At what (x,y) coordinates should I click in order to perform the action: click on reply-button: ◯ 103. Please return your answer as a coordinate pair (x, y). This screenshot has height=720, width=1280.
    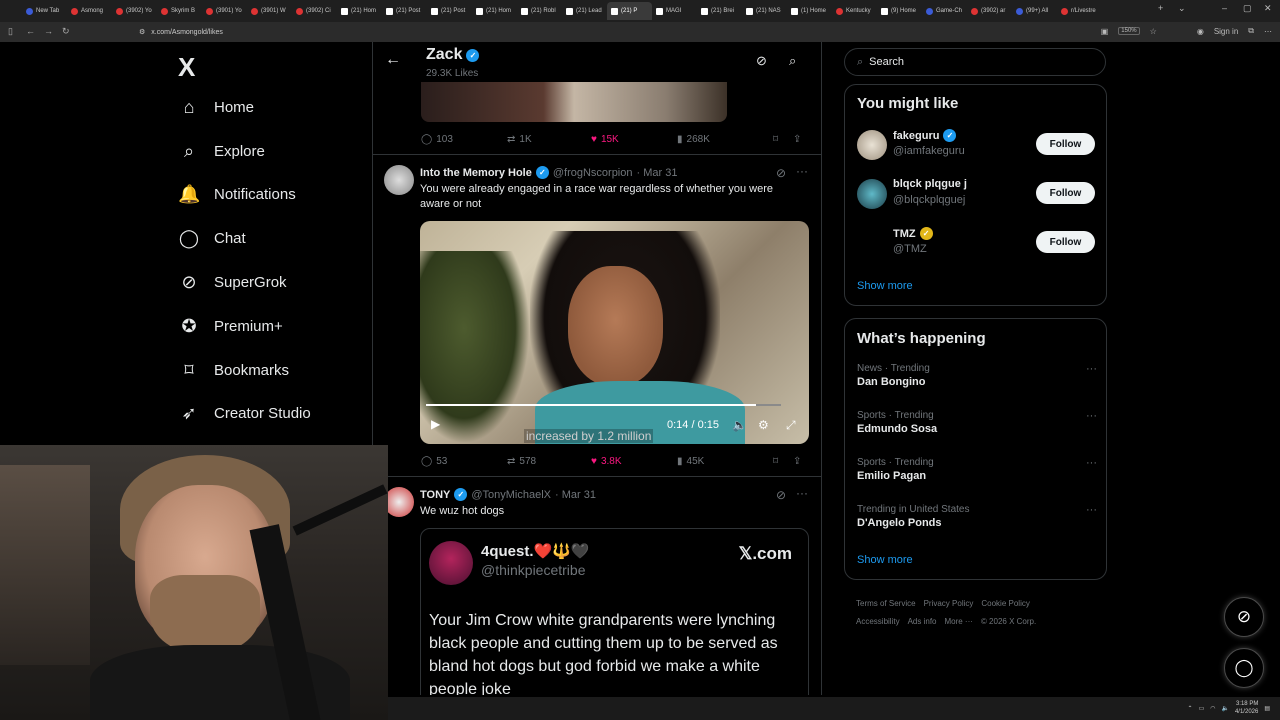
    Looking at the image, I should click on (464, 139).